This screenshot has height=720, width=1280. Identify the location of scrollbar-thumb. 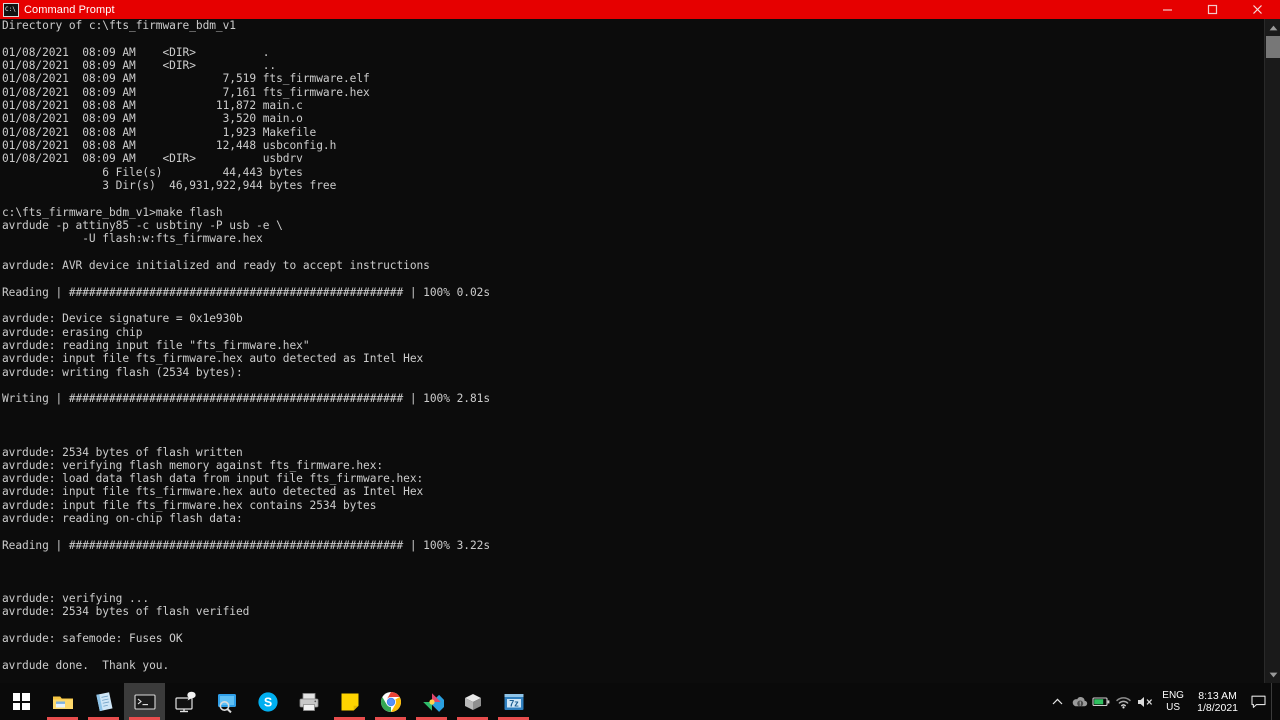
(1273, 47).